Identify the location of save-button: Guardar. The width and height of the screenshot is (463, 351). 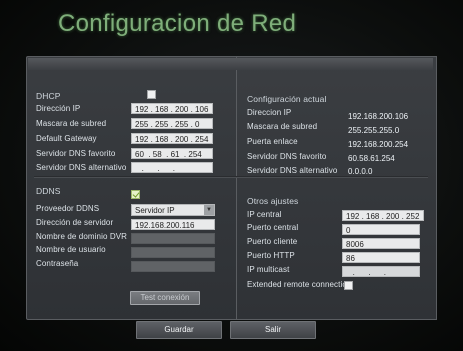
(179, 330).